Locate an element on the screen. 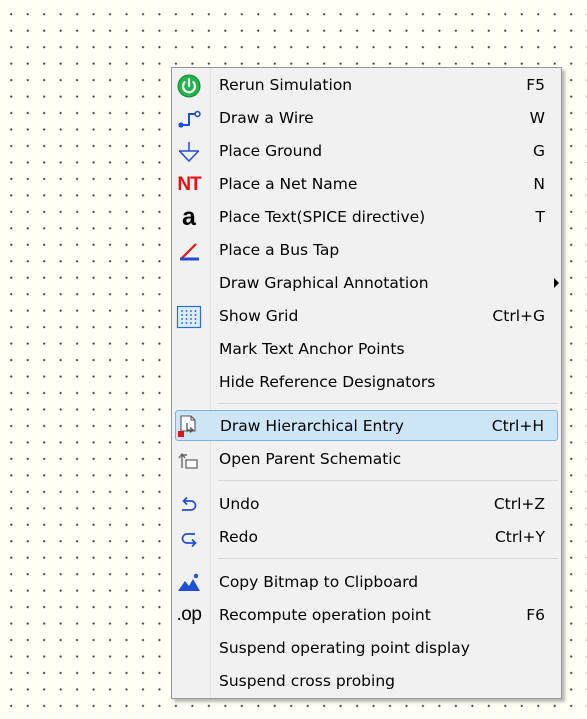 The image size is (587, 719). menu-item-place-text: a Place Text(SPICE directive) T is located at coordinates (366, 217).